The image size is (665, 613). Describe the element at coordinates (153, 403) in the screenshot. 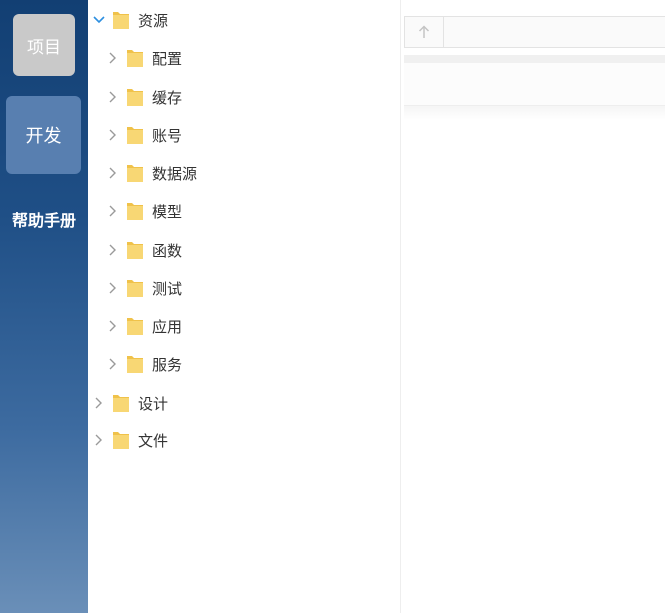

I see `tree-node-label: 设计` at that location.